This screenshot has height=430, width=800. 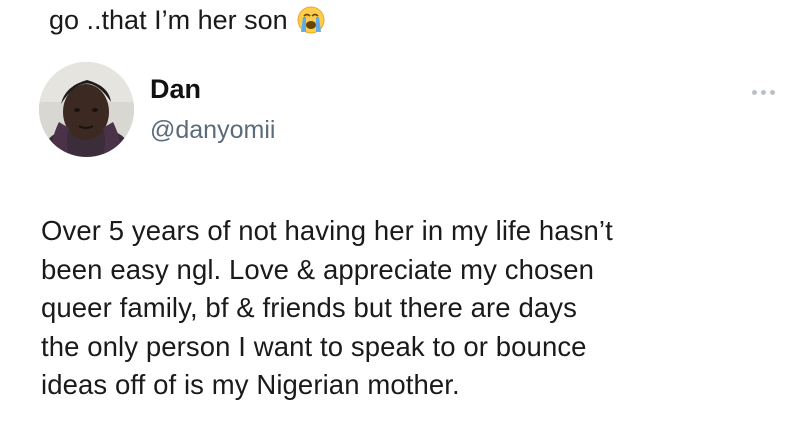 I want to click on previous-tweet-text-tail: go ..that I’m her son, so click(x=168, y=20).